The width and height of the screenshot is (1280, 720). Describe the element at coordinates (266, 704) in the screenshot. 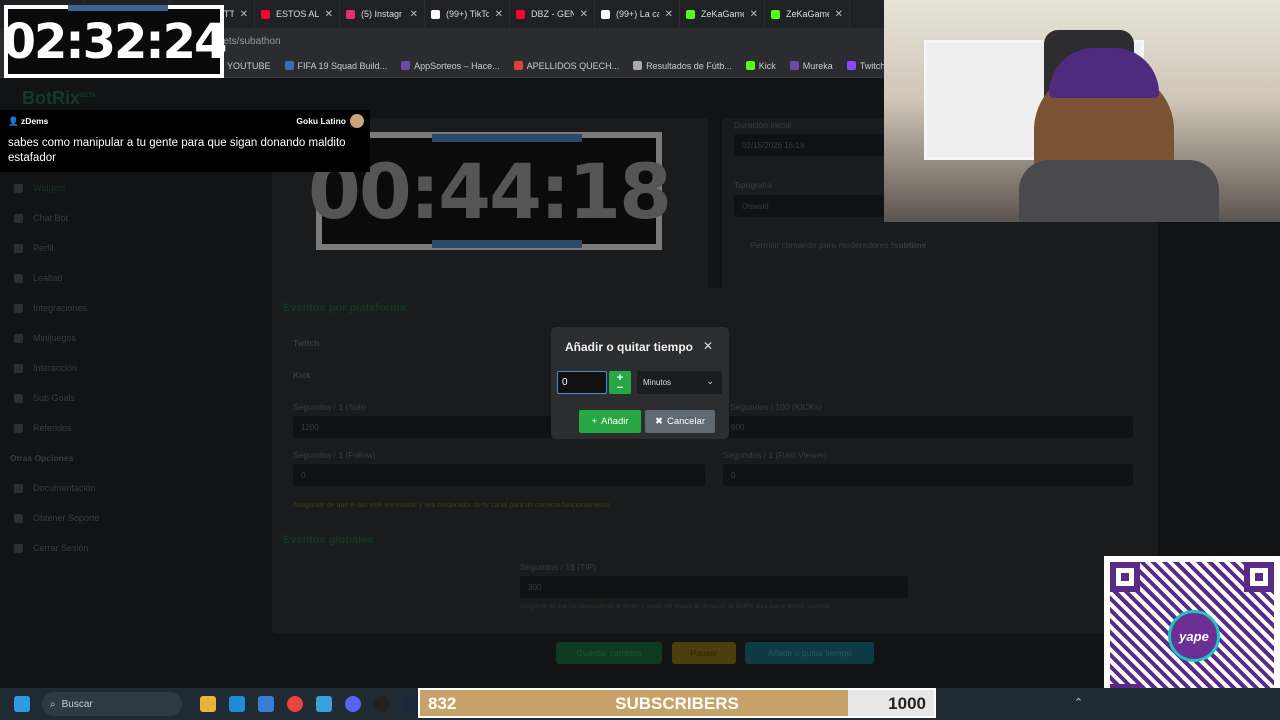

I see `store-icon` at that location.